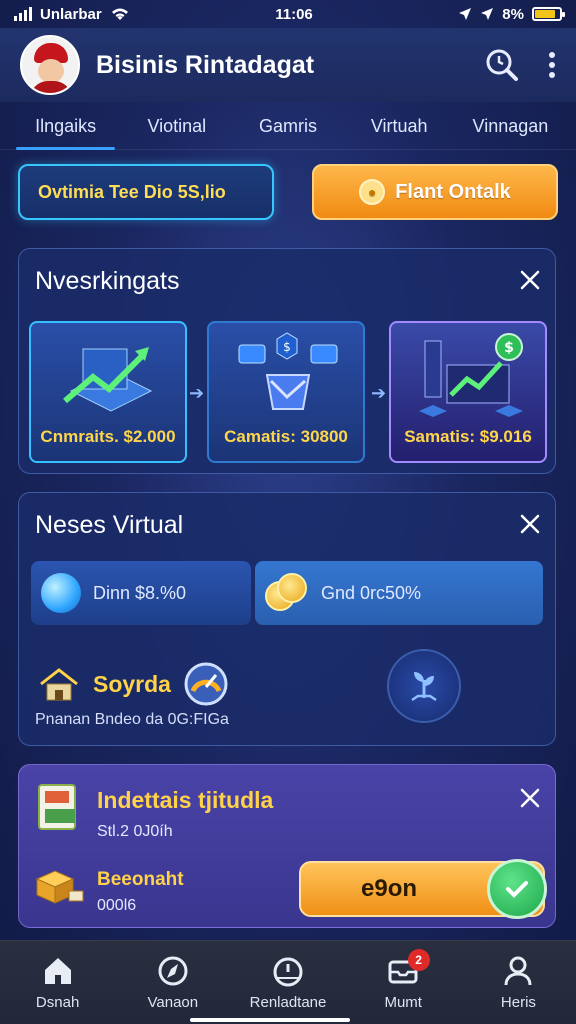  I want to click on promo-value: 000l6, so click(117, 905).